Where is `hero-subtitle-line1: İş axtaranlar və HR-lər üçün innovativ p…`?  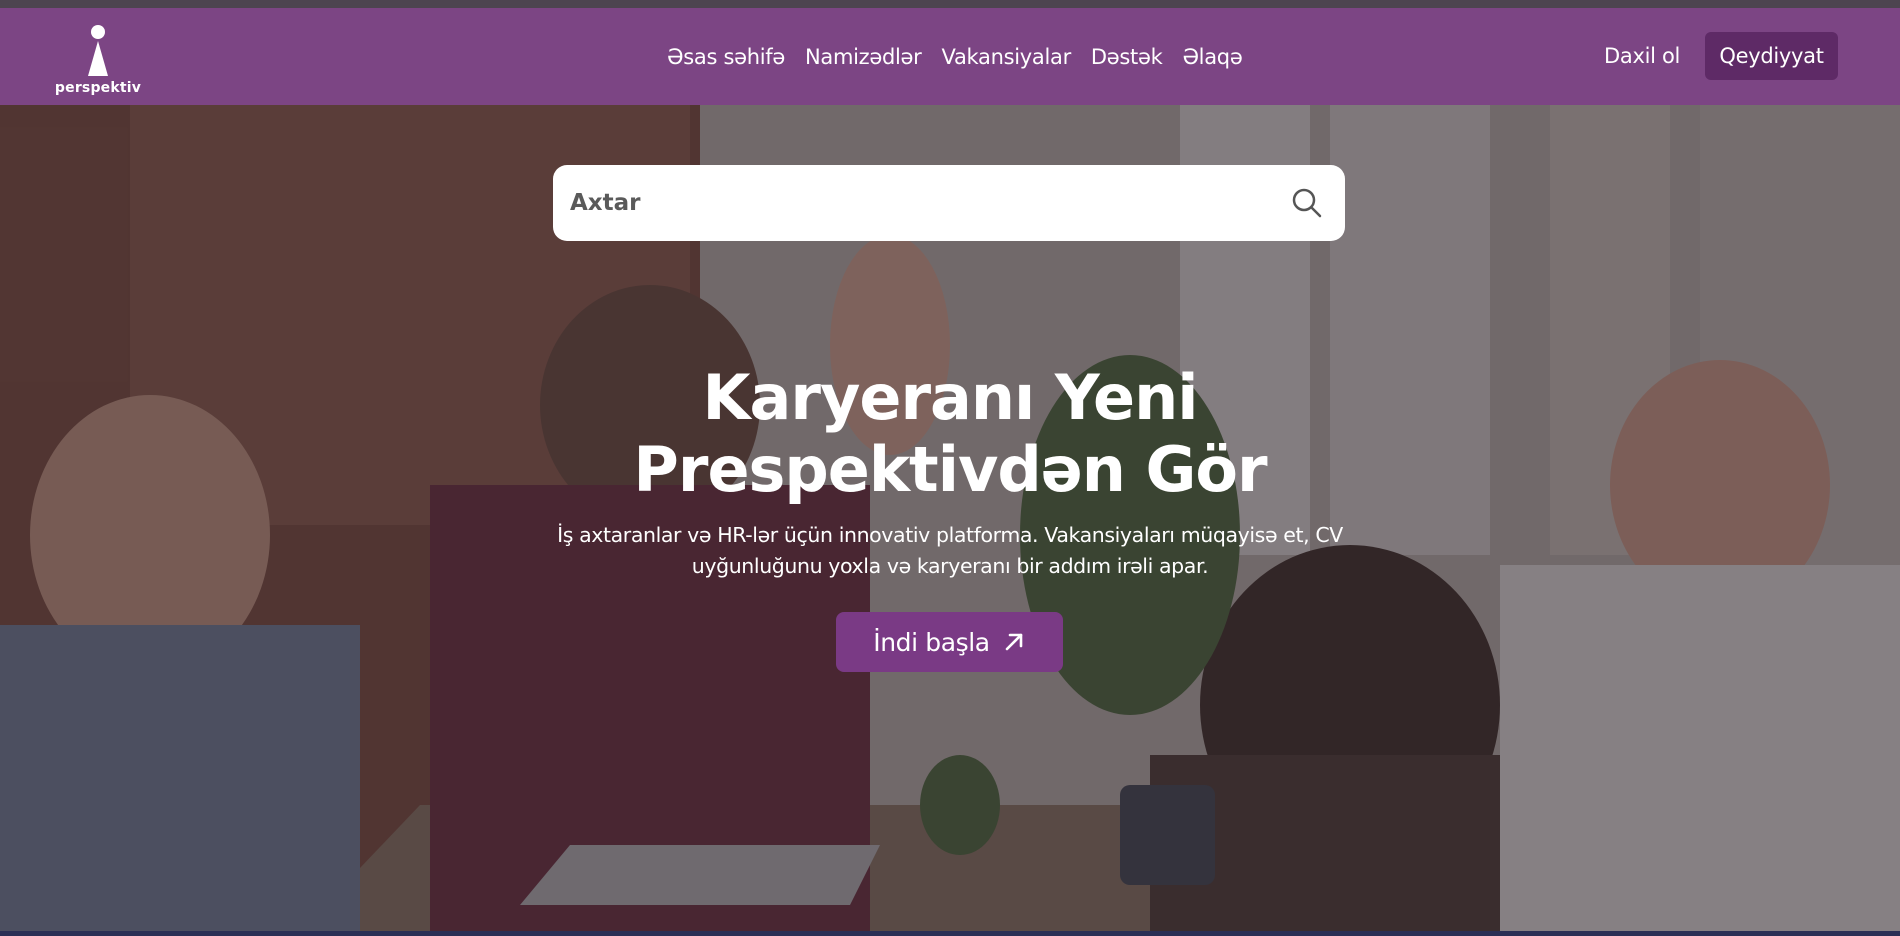 hero-subtitle-line1: İş axtaranlar və HR-lər üçün innovativ p… is located at coordinates (950, 535).